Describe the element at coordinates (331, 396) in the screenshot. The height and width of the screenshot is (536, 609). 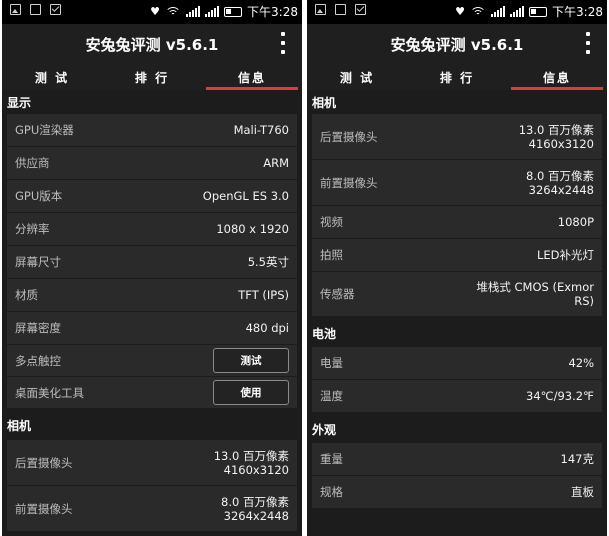
I see `row-label: 温度` at that location.